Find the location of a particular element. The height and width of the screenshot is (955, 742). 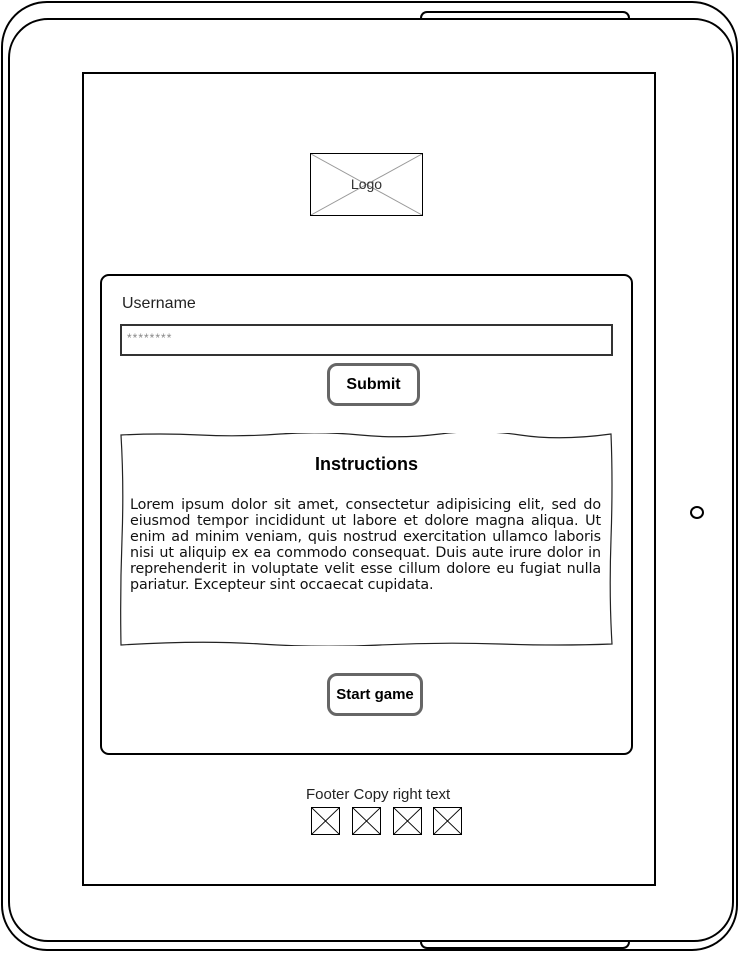

logo-label: Logo is located at coordinates (366, 184).